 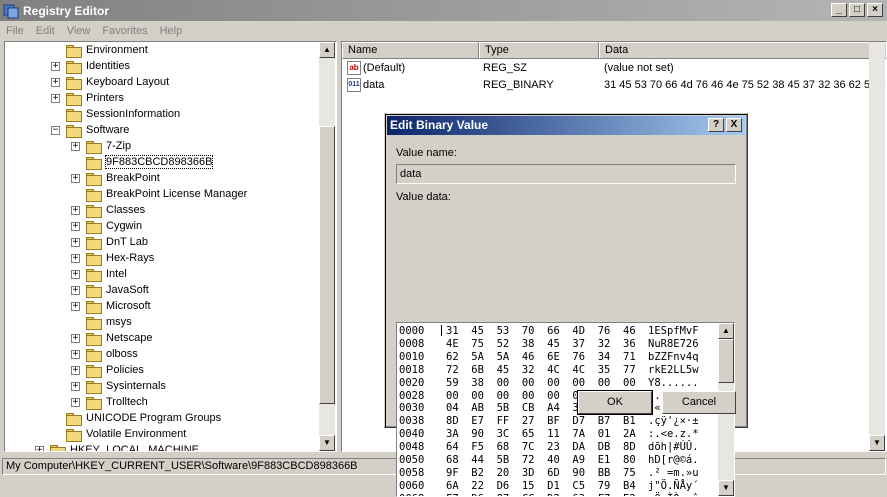 I want to click on tree-item: + JavaSoft, so click(x=161, y=291).